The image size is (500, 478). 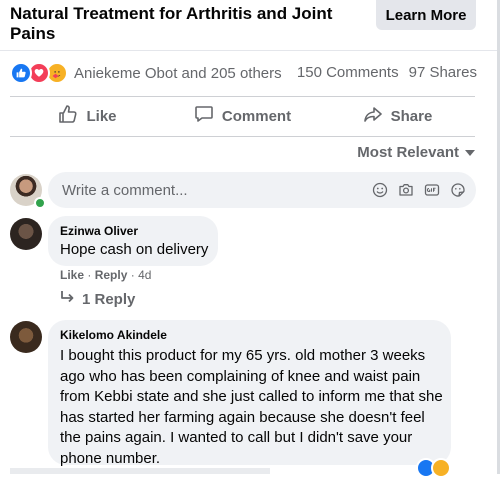 What do you see at coordinates (426, 15) in the screenshot?
I see `learn-more-button: Learn More` at bounding box center [426, 15].